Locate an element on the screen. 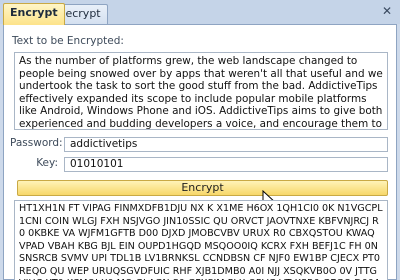  close-icon: ✕ is located at coordinates (387, 11).